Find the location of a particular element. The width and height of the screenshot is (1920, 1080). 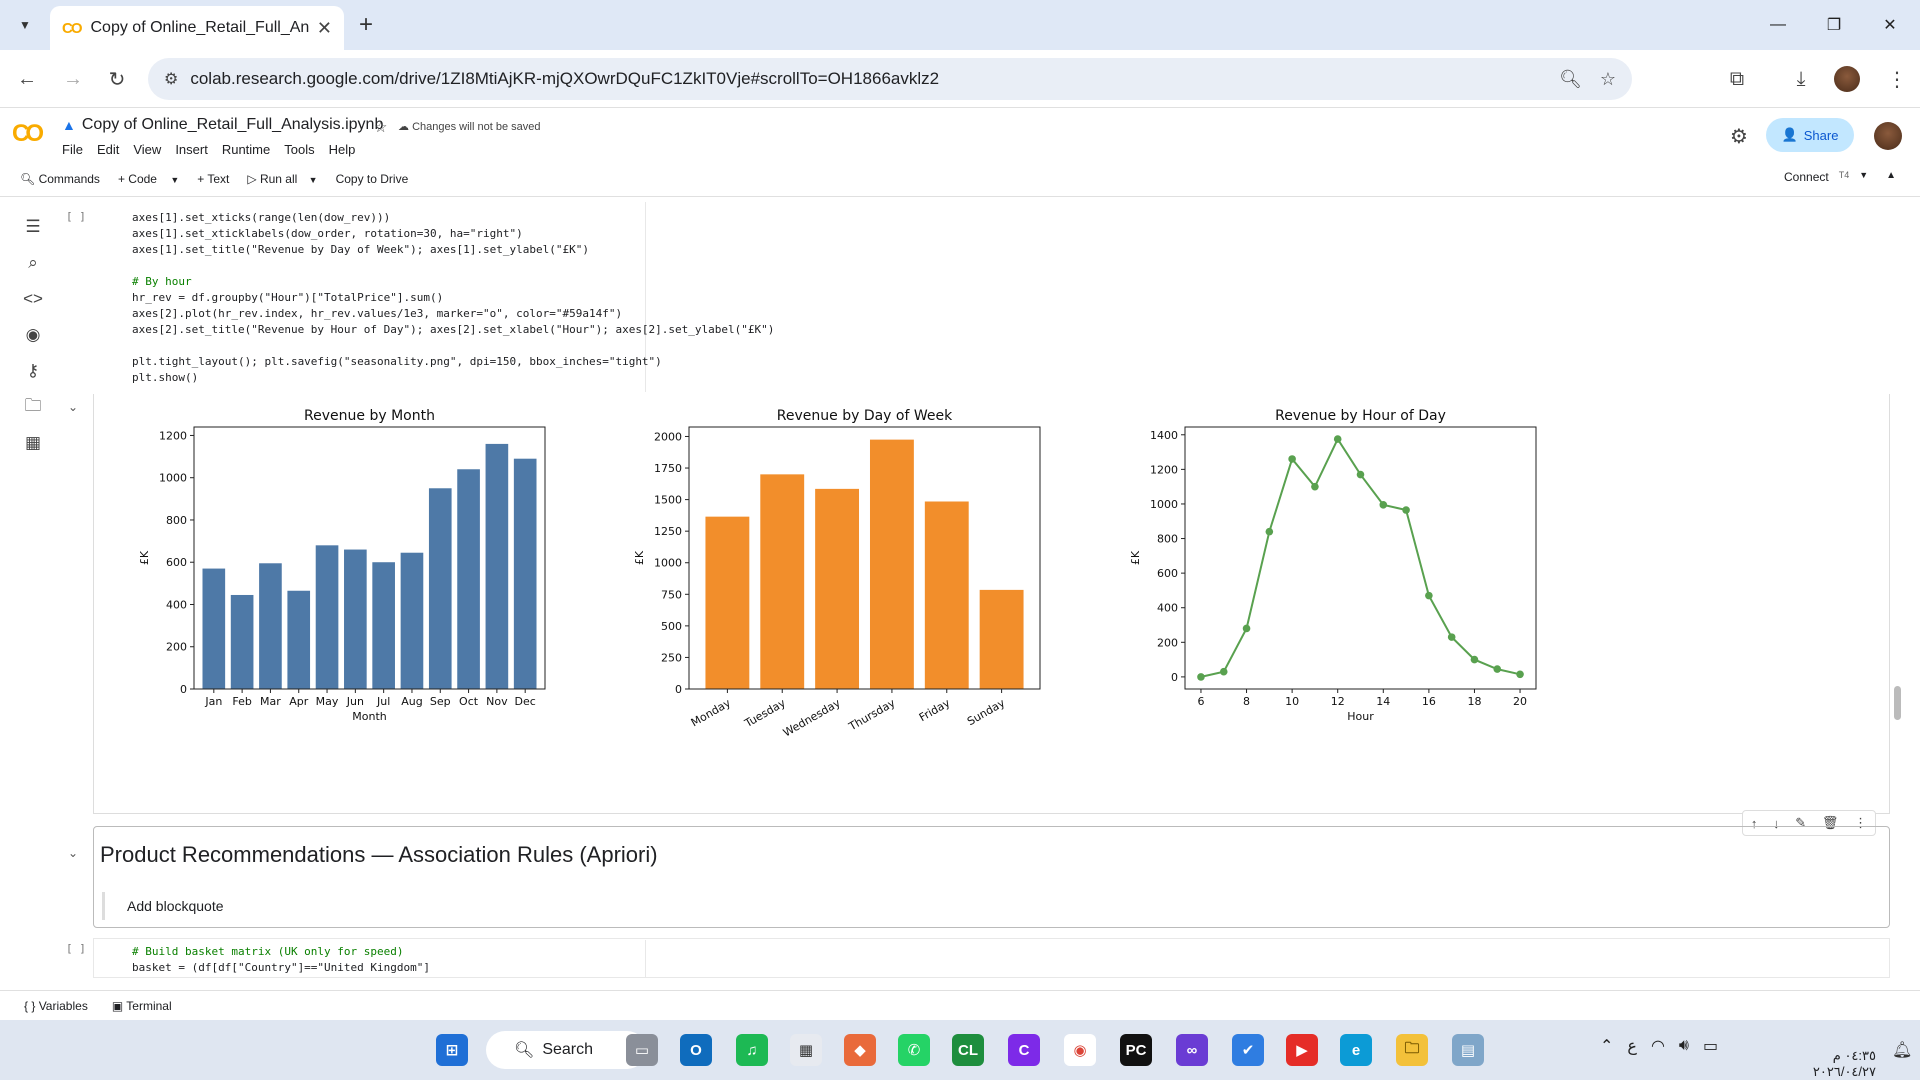

close-tab-icon: ✕ is located at coordinates (324, 28).